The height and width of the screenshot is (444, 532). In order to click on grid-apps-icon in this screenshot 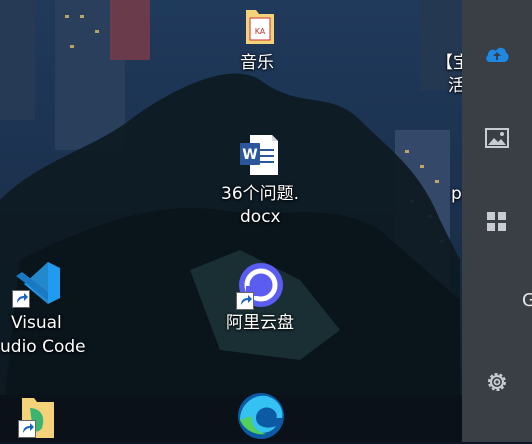, I will do `click(496, 221)`.